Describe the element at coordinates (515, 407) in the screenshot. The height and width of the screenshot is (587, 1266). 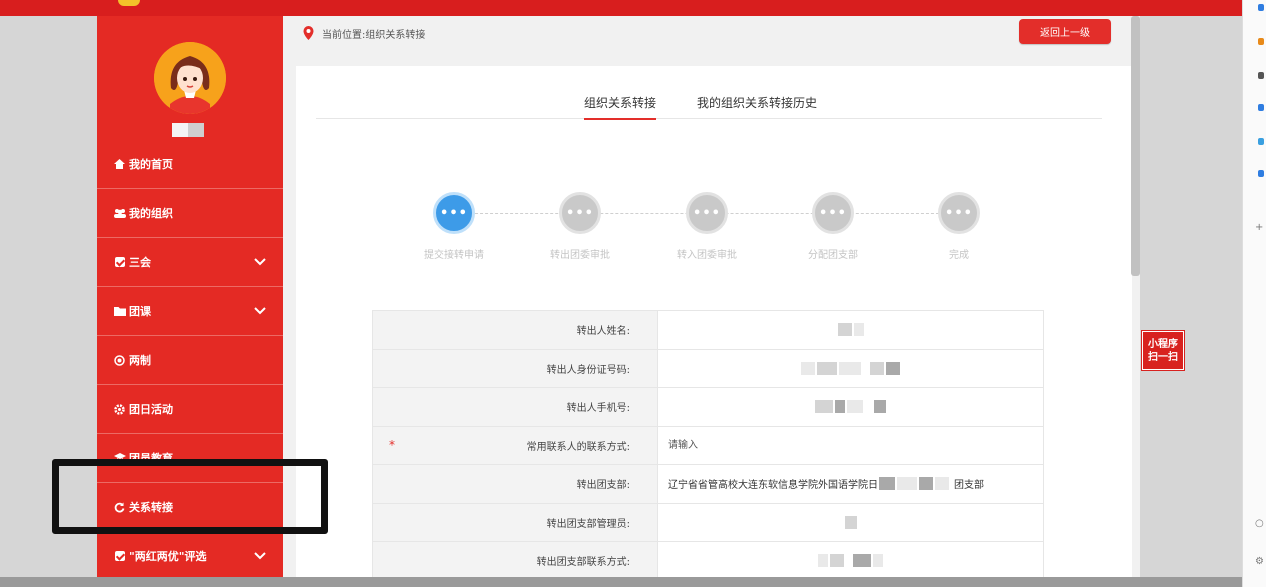
I see `form-label: 转出人手机号:` at that location.